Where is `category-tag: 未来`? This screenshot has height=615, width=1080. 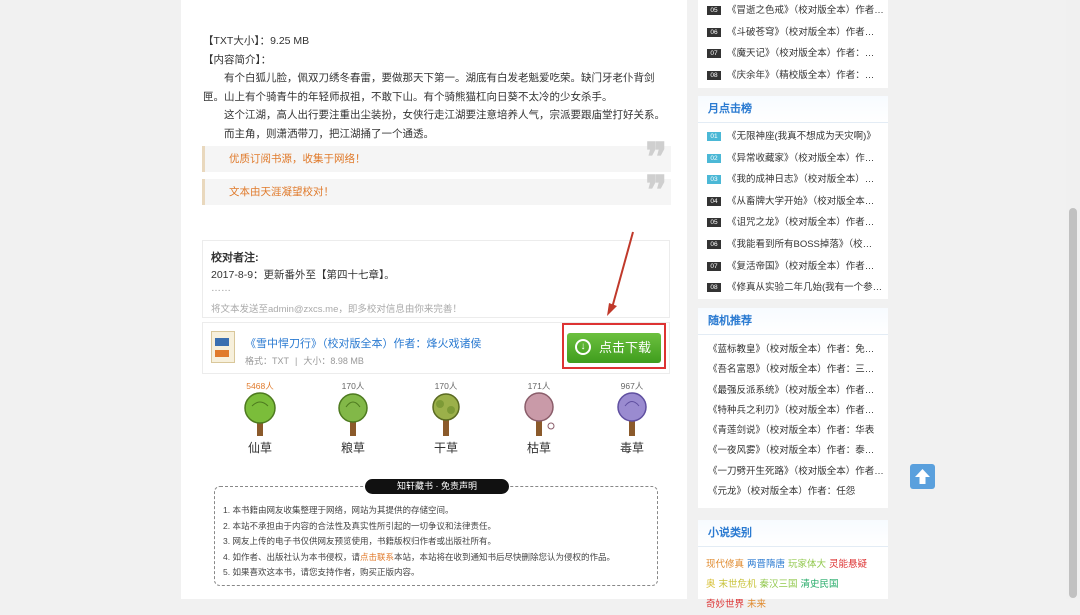
category-tag: 未来 is located at coordinates (756, 604).